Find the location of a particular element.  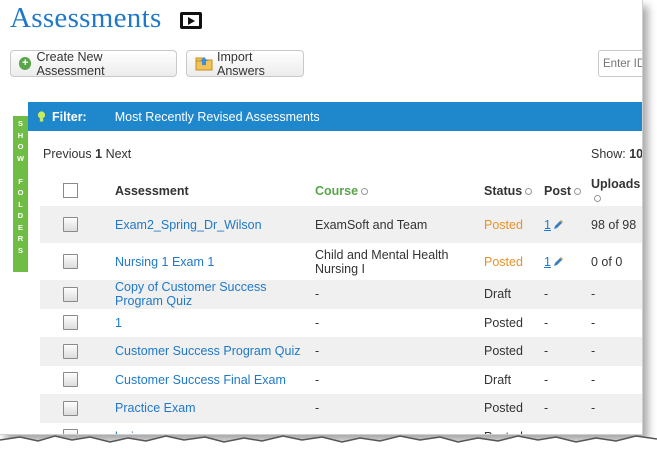

header-course: Course is located at coordinates (399, 190).